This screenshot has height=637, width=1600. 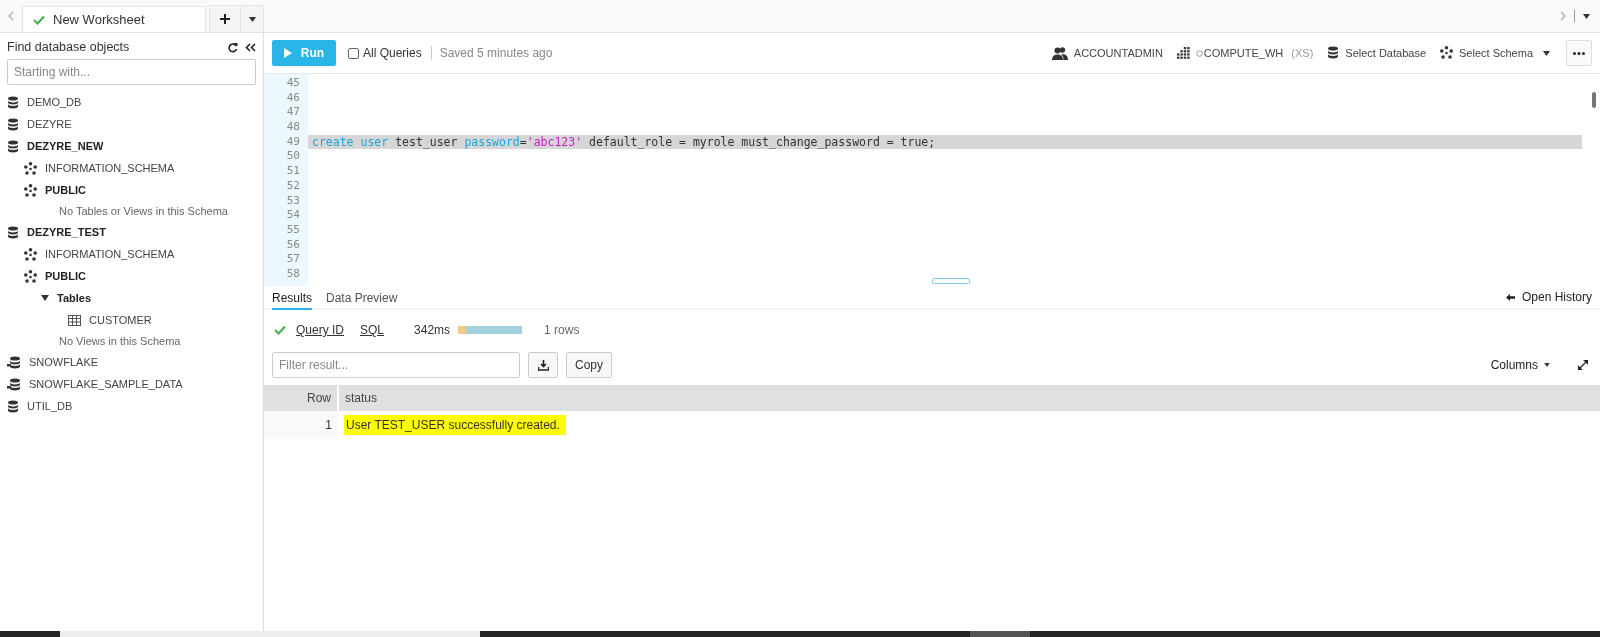 I want to click on column-header: Row, so click(x=301, y=398).